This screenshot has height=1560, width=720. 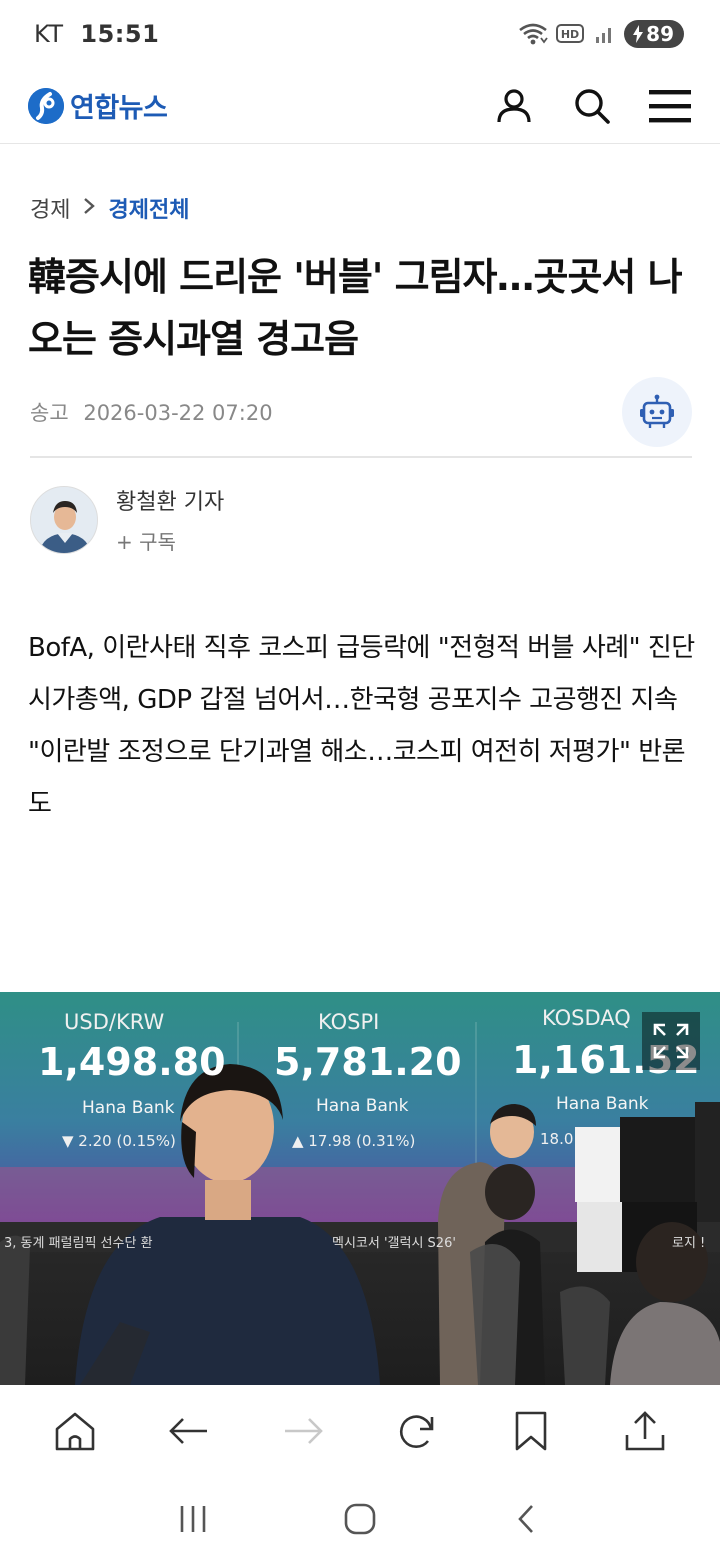 What do you see at coordinates (170, 519) in the screenshot?
I see `author-info: 황철환 기자 + 구독` at bounding box center [170, 519].